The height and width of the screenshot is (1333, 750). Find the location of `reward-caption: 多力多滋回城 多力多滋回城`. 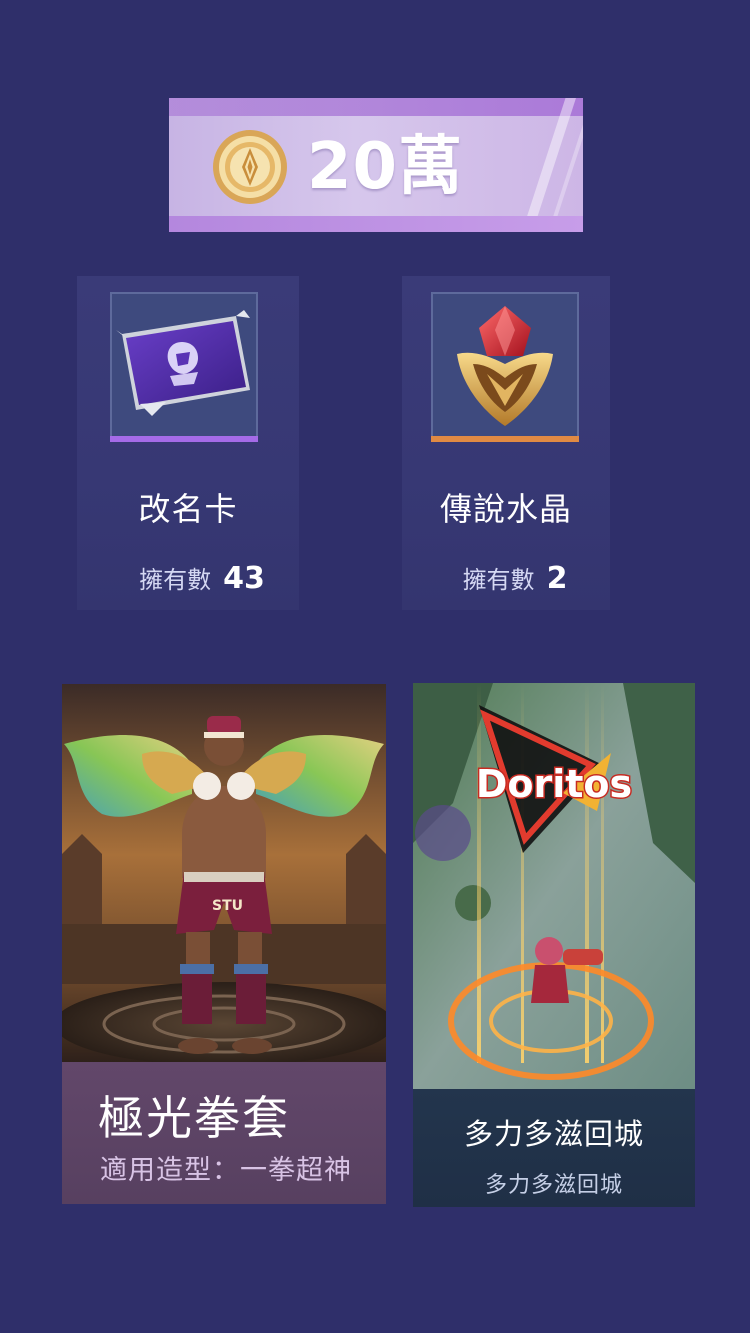

reward-caption: 多力多滋回城 多力多滋回城 is located at coordinates (554, 1148).